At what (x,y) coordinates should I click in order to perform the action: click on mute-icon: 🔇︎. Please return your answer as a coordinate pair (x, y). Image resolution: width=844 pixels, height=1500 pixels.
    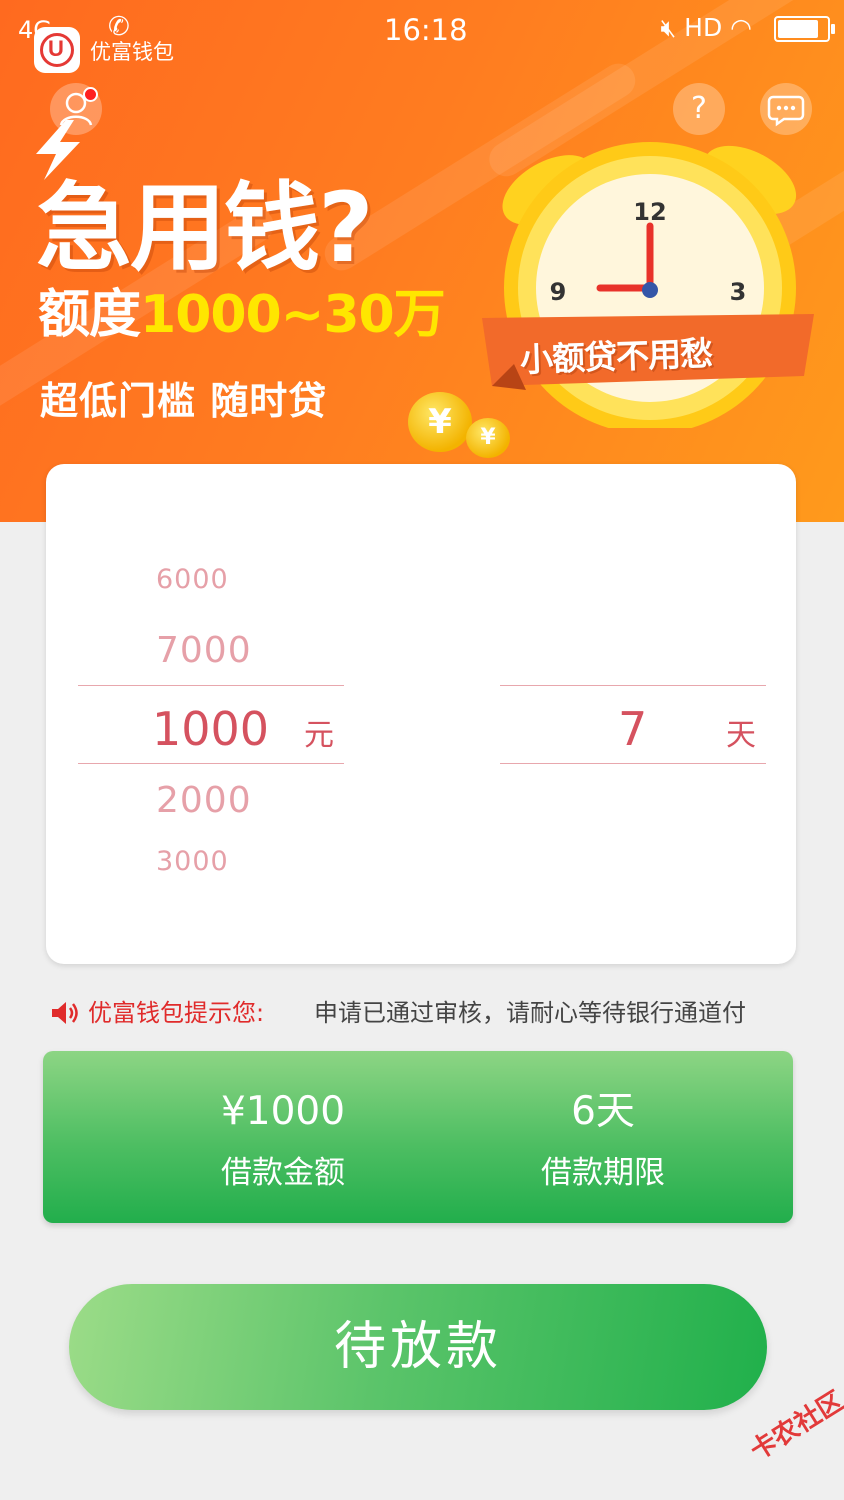
    Looking at the image, I should click on (668, 27).